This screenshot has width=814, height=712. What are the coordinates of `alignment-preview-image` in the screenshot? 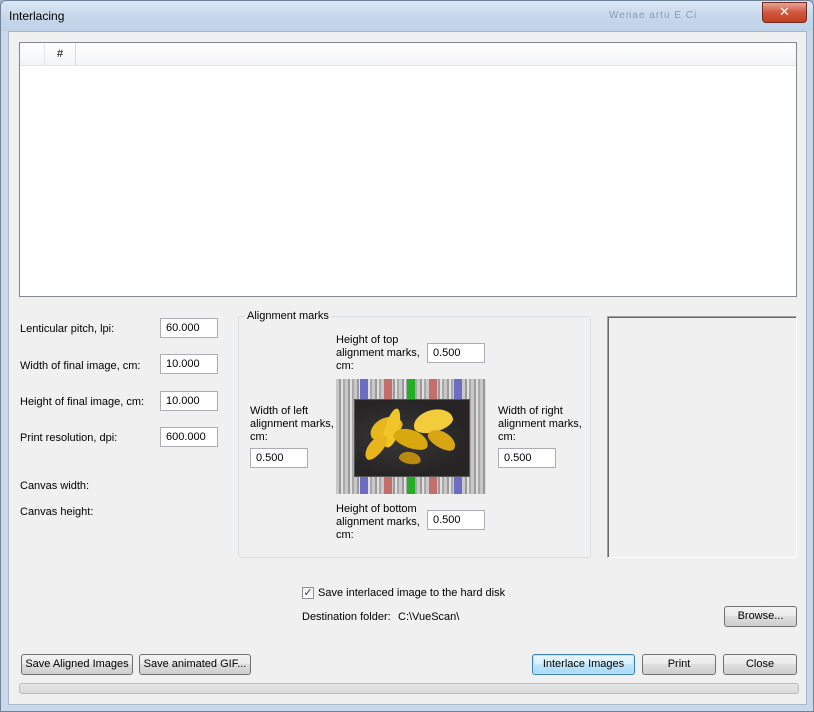 It's located at (411, 436).